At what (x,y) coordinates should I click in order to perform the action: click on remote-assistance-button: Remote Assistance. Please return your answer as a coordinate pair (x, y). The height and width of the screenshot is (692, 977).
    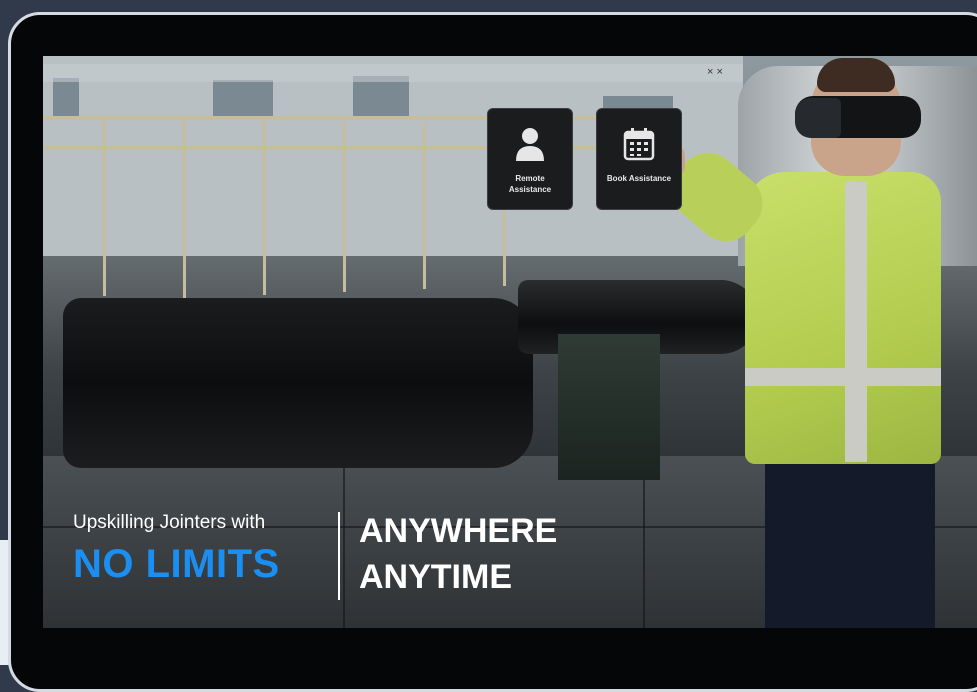
    Looking at the image, I should click on (530, 159).